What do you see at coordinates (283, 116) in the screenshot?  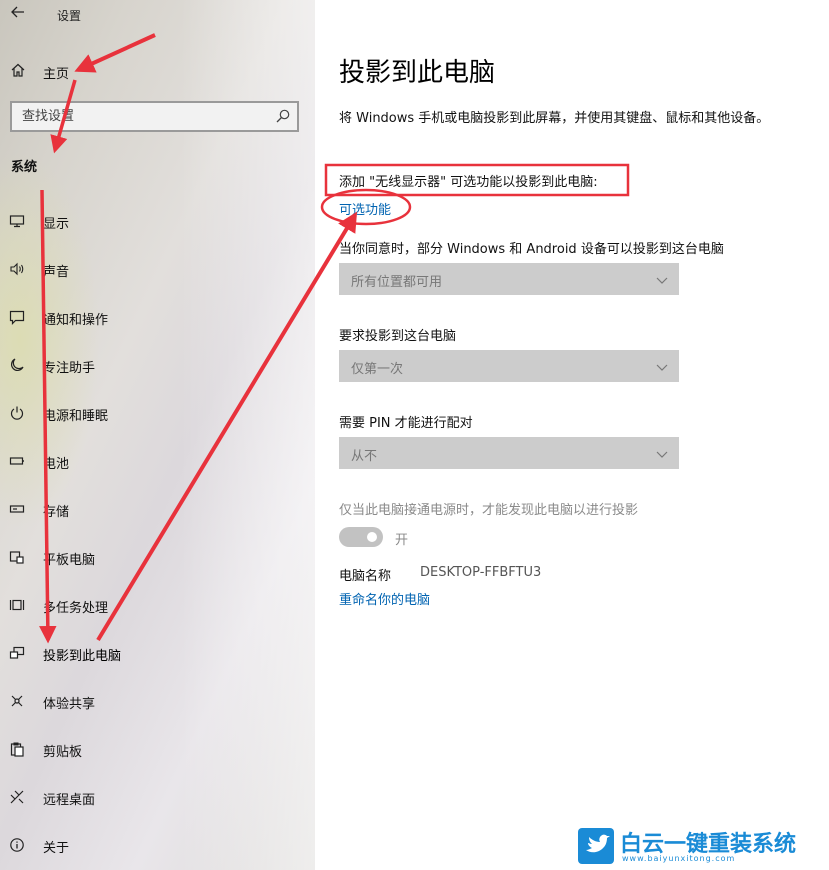 I see `search-icon` at bounding box center [283, 116].